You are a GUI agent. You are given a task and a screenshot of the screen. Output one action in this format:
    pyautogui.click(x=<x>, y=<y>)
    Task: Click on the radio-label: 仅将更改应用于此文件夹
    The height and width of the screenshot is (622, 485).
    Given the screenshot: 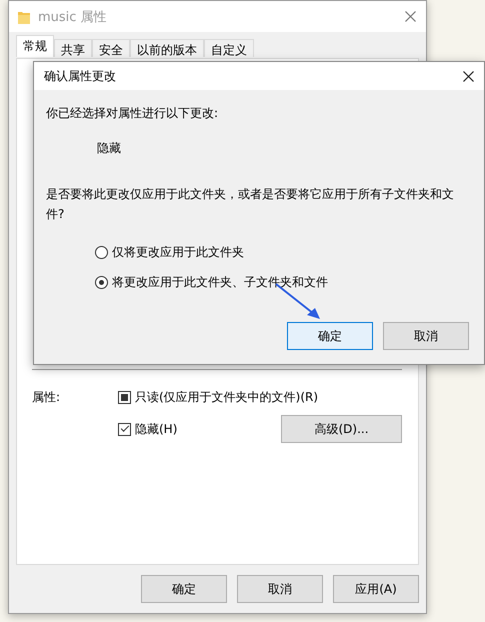 What is the action you would take?
    pyautogui.click(x=178, y=252)
    